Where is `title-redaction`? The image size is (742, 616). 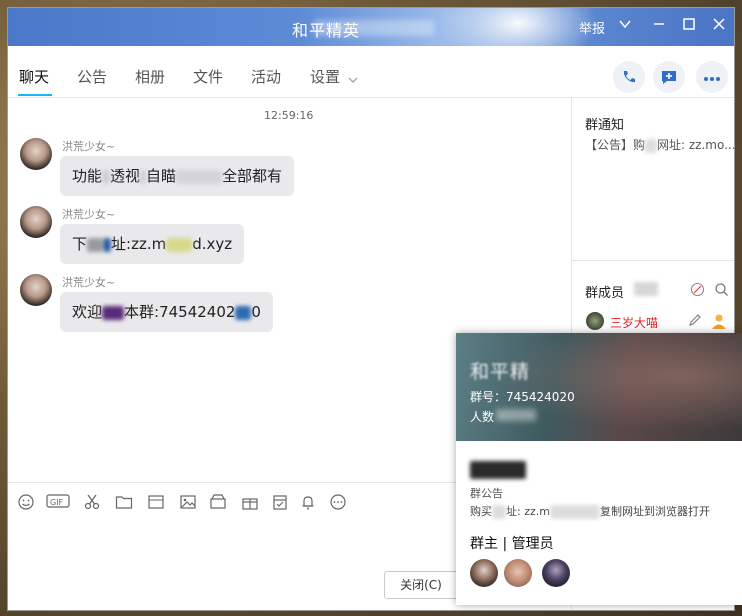
title-redaction is located at coordinates (374, 28).